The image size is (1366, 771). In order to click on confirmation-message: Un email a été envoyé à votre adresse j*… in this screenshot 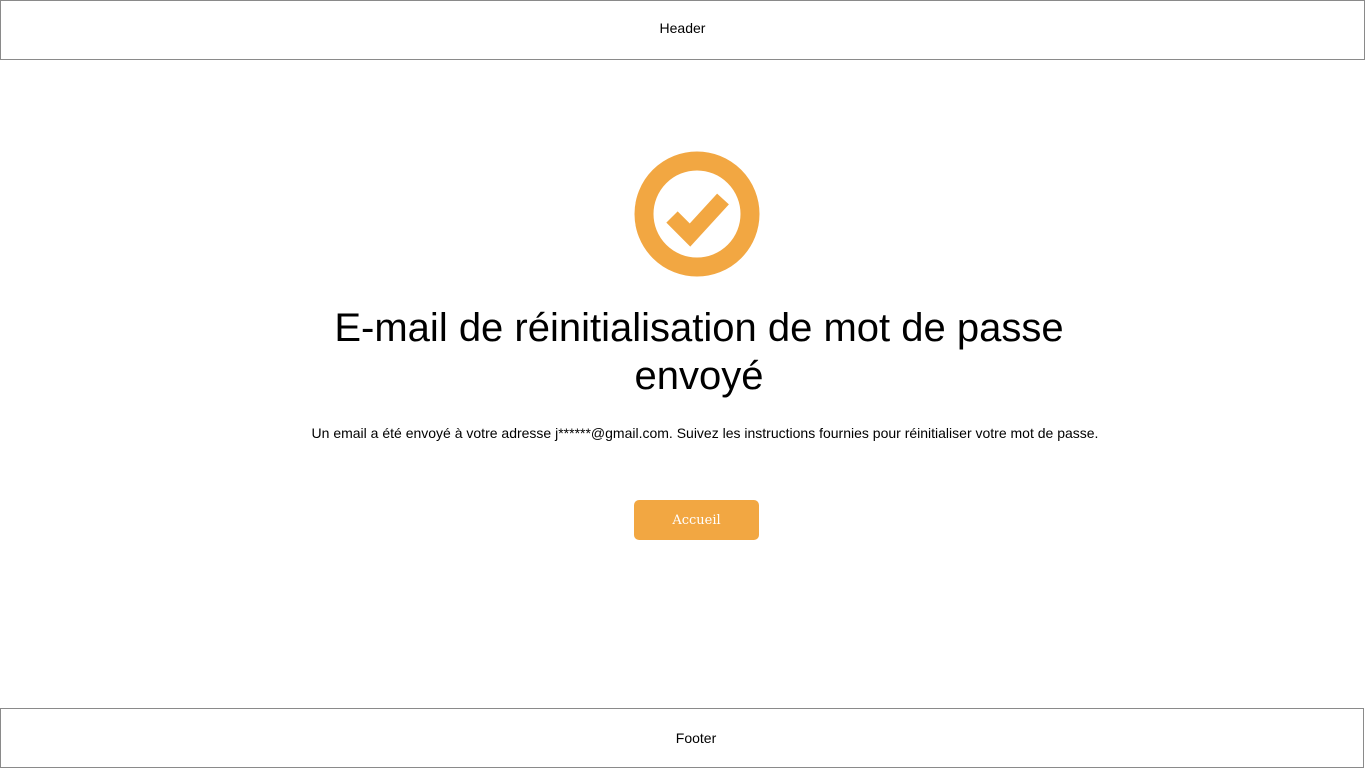, I will do `click(705, 433)`.